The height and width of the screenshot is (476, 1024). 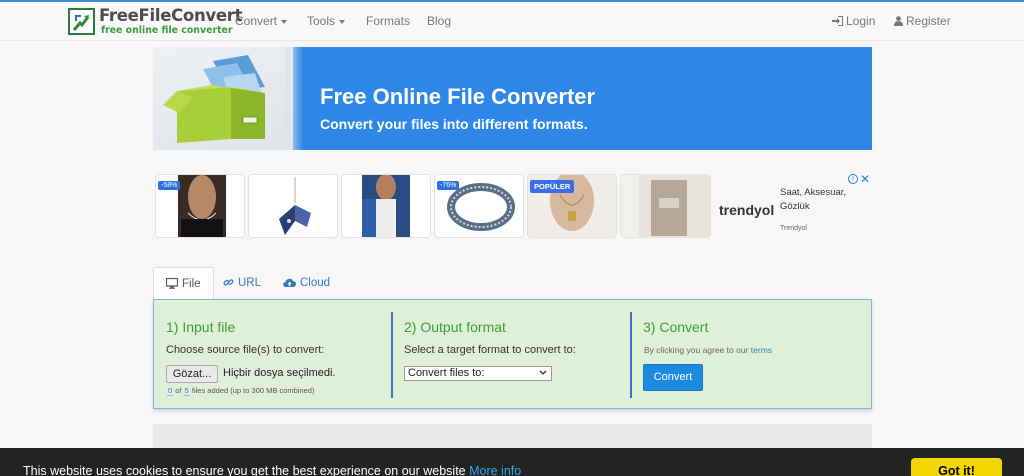 I want to click on chevron-down-icon, so click(x=543, y=372).